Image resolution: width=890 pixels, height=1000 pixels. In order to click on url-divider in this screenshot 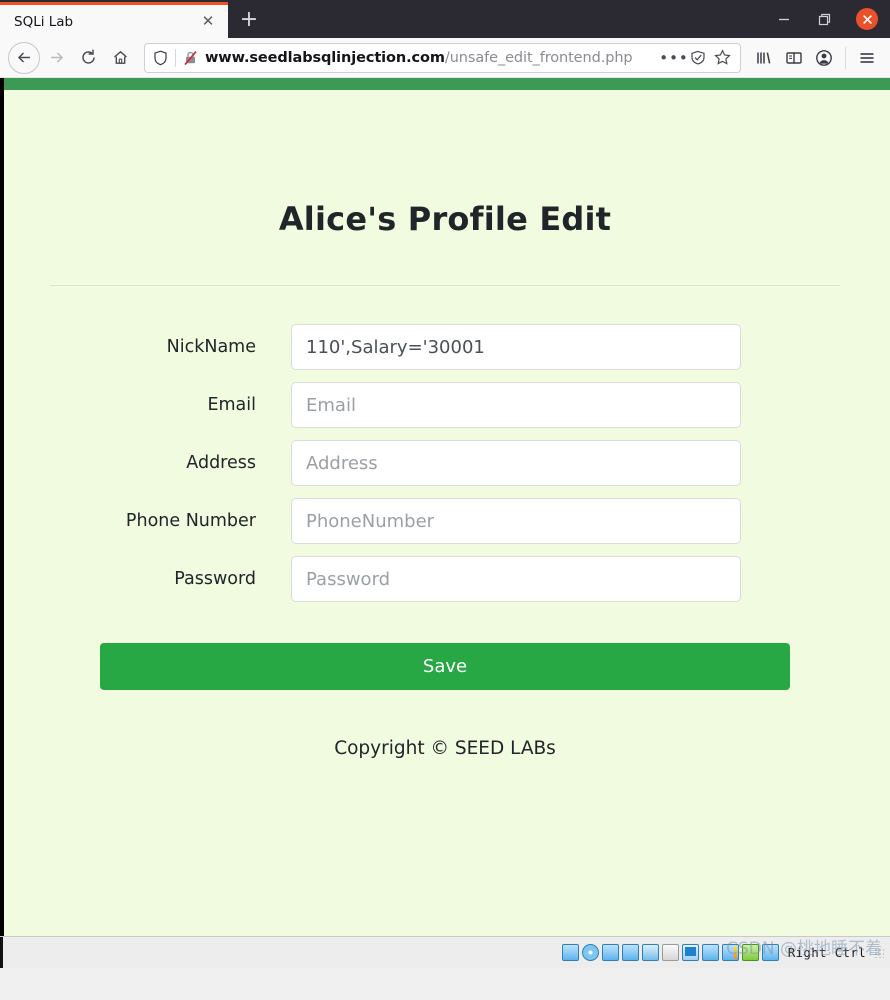, I will do `click(175, 57)`.